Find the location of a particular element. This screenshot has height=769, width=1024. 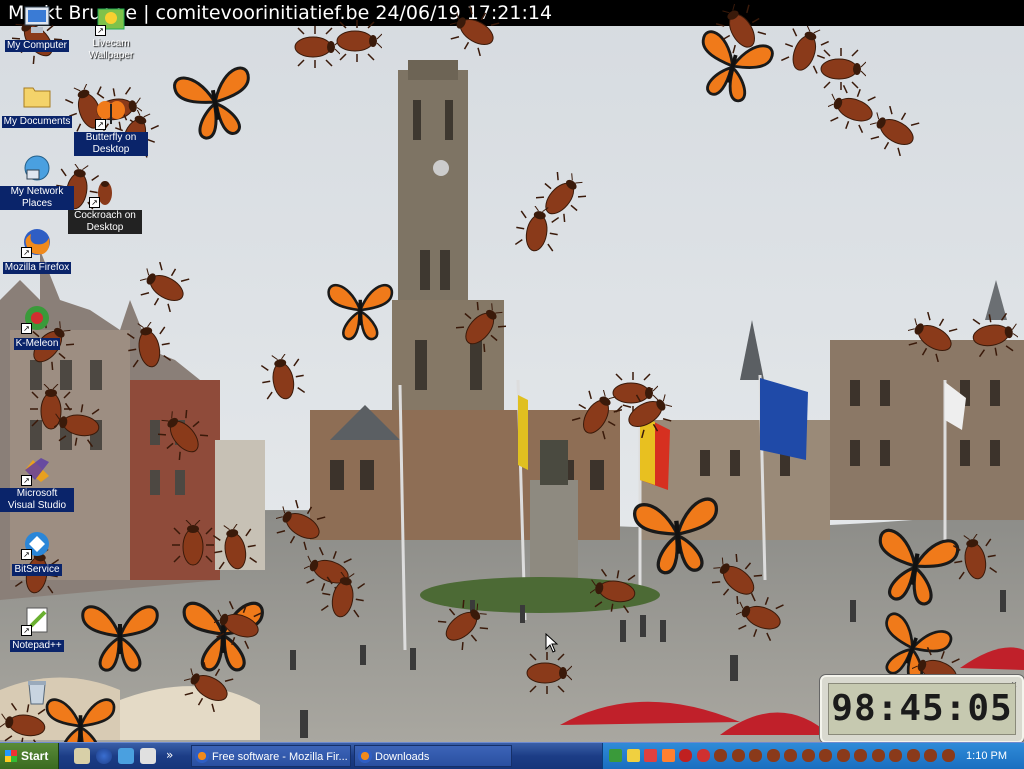

desktop-icon-cockroach: ↗ Cockroach on Desktop is located at coordinates (105, 205).